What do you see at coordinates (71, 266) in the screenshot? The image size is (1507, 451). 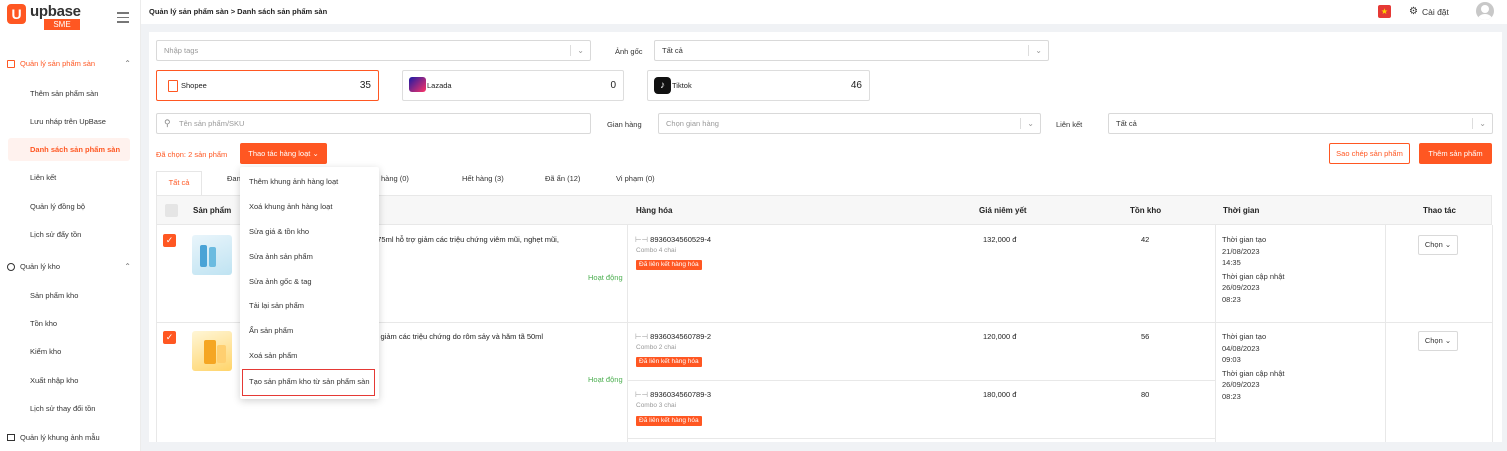 I see `sidebar-section-warehouse: Quản lý kho ⌃` at bounding box center [71, 266].